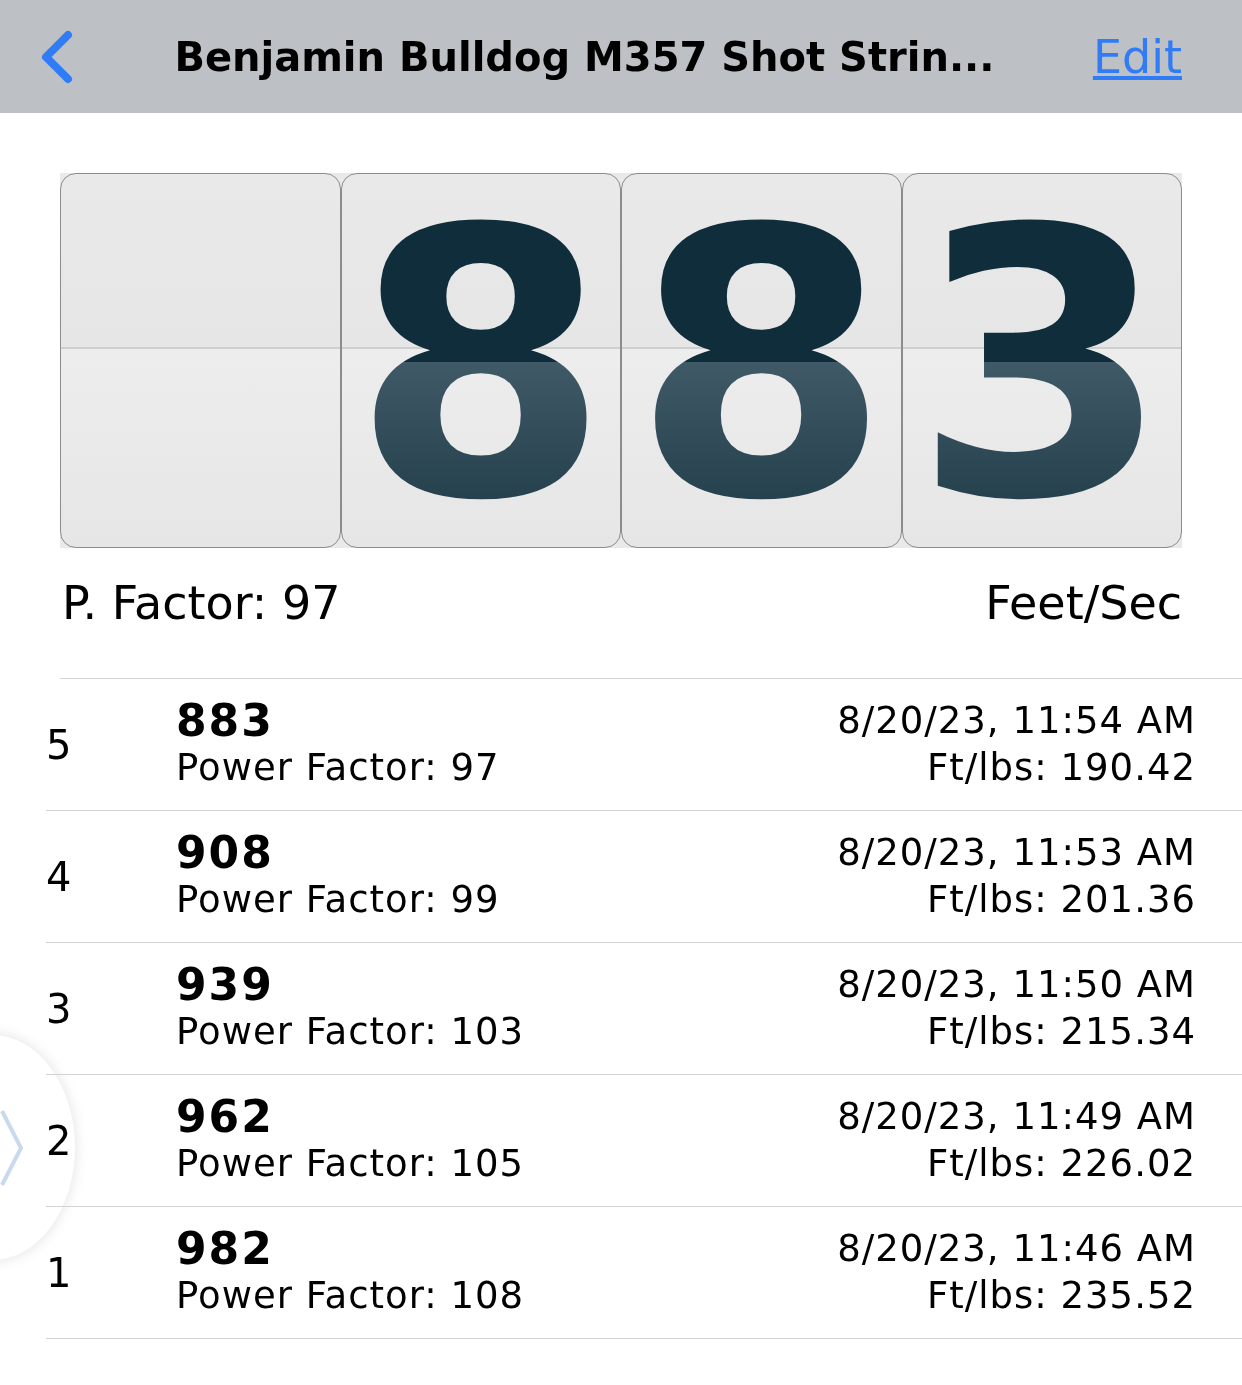  I want to click on shot-power-factor: Power Factor: 99, so click(338, 900).